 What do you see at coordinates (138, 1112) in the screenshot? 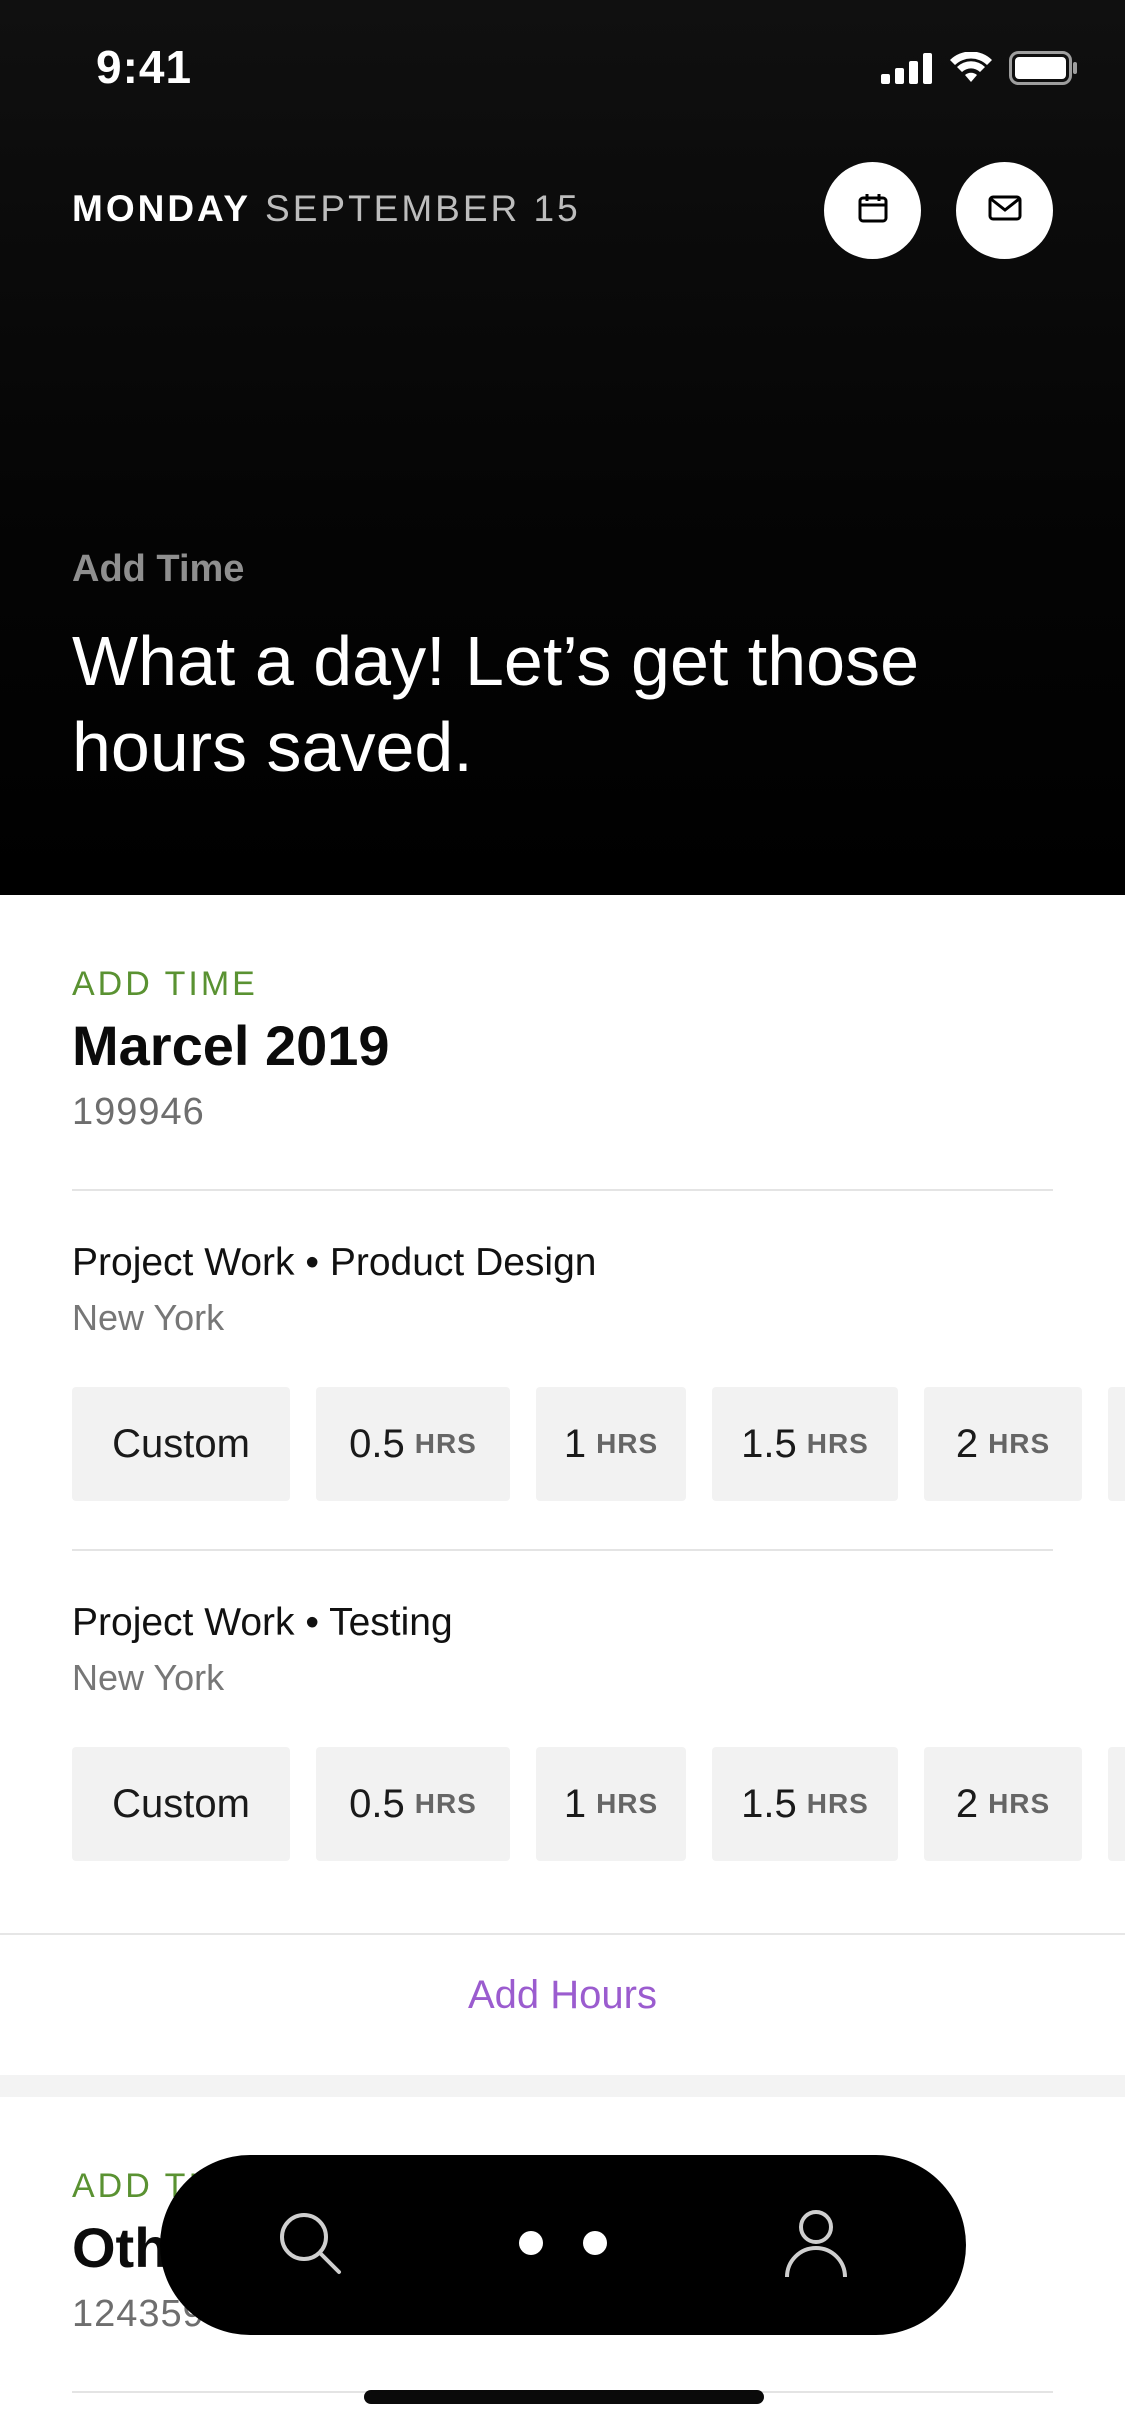
I see `project-code: 199946` at bounding box center [138, 1112].